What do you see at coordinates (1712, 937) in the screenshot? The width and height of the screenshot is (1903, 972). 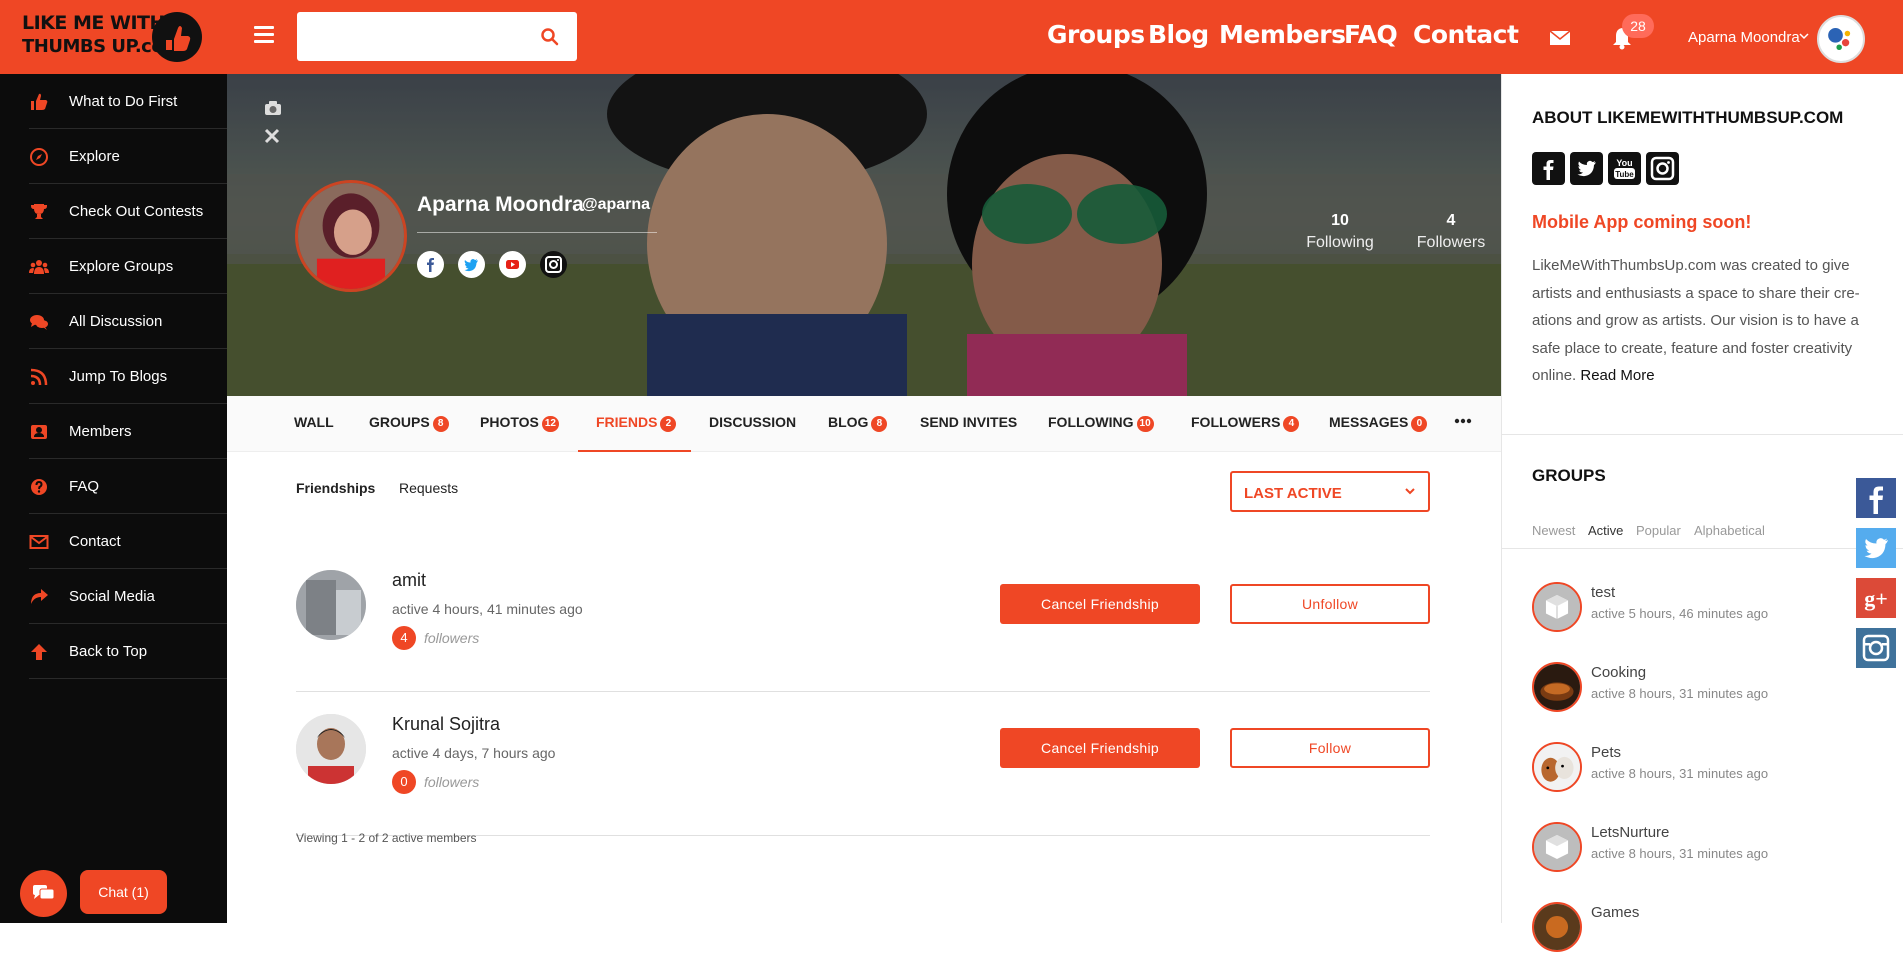 I see `group-item: Games` at bounding box center [1712, 937].